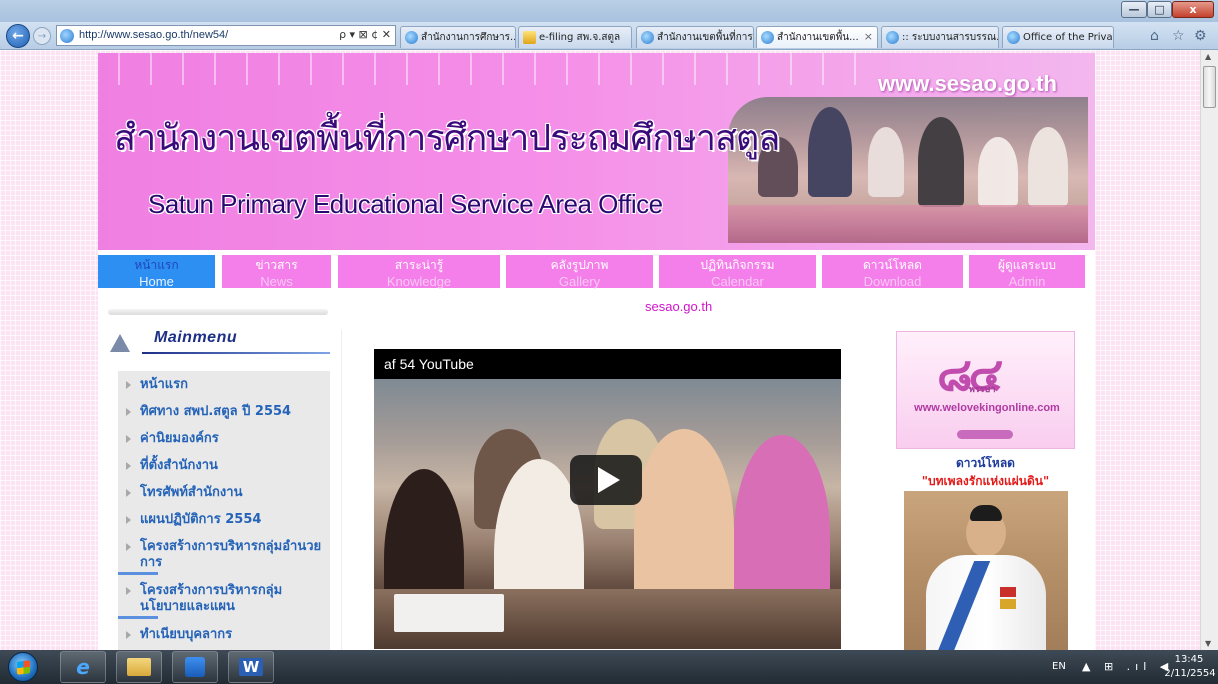 This screenshot has width=1218, height=684. I want to click on video-title: af 54 YouTube, so click(429, 364).